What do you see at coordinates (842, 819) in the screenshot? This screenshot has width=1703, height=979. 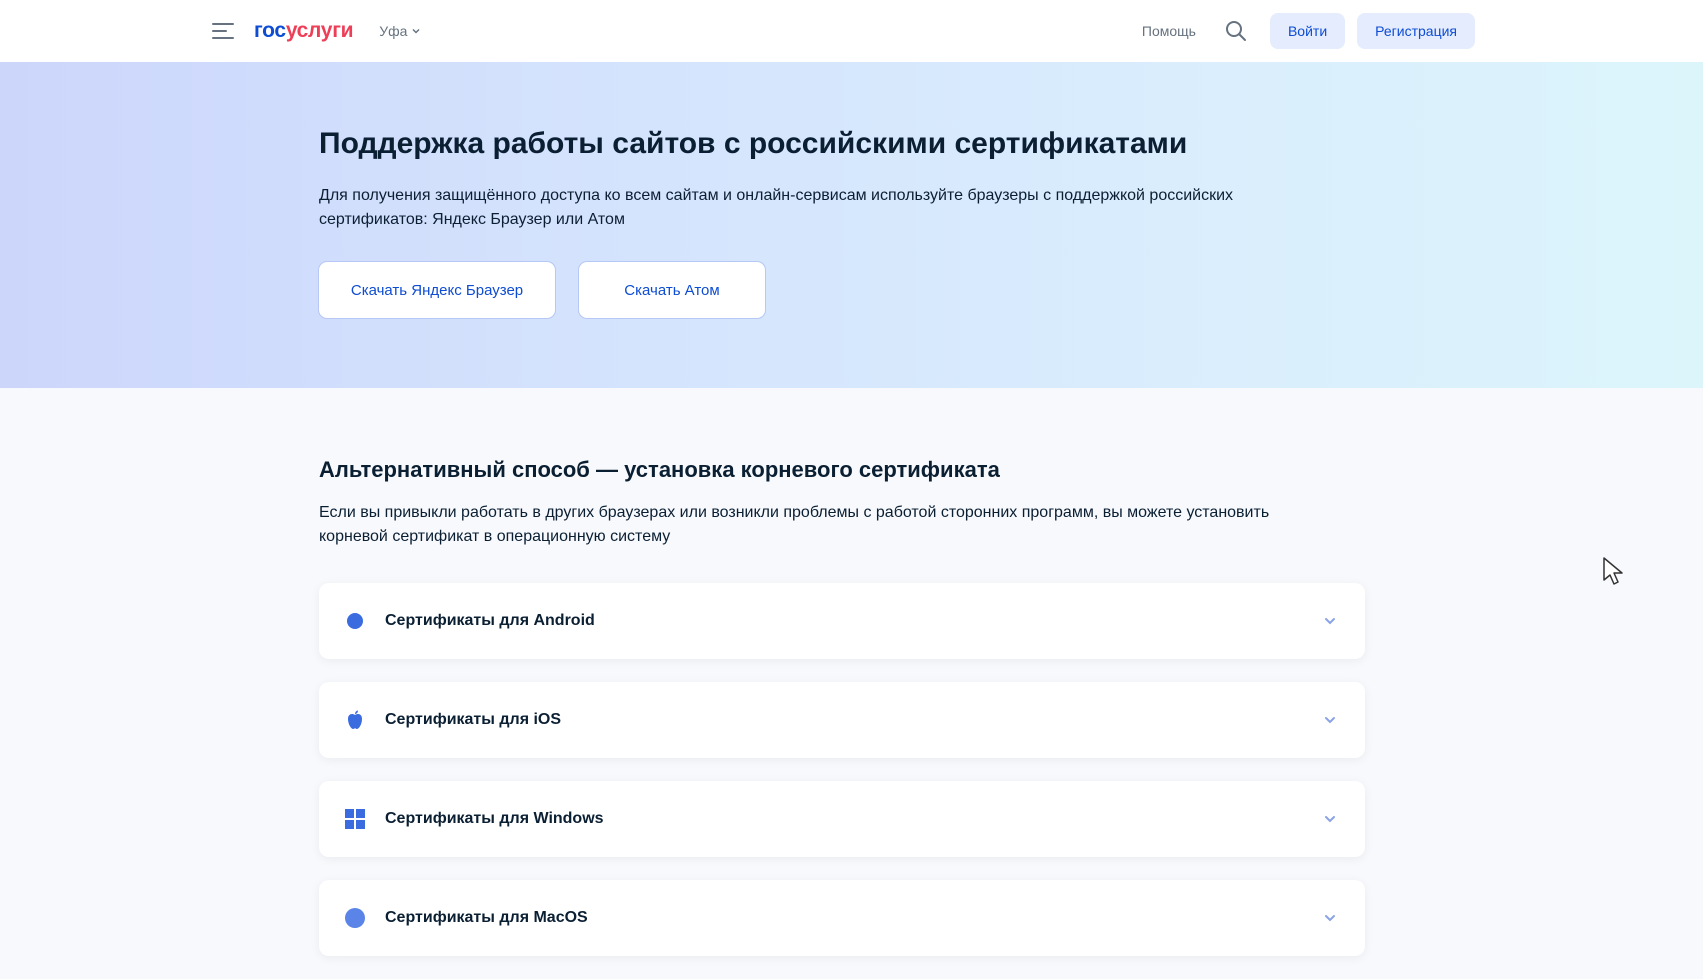 I see `accordion-windows: Сертификаты для Windows` at bounding box center [842, 819].